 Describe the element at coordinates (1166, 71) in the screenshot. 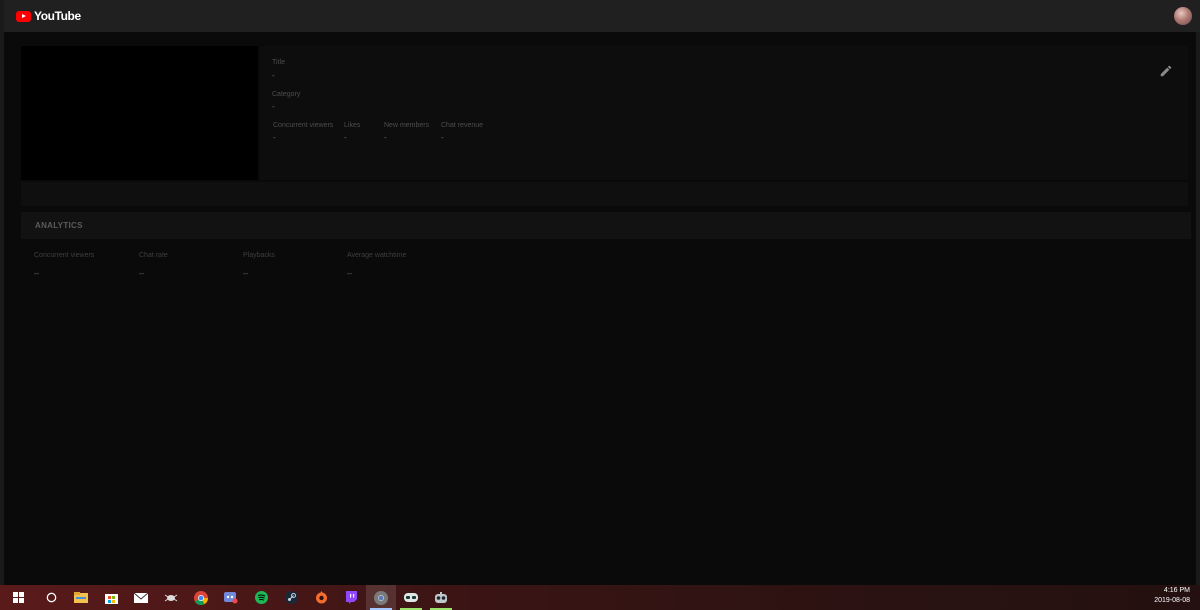

I see `pencil-icon` at that location.